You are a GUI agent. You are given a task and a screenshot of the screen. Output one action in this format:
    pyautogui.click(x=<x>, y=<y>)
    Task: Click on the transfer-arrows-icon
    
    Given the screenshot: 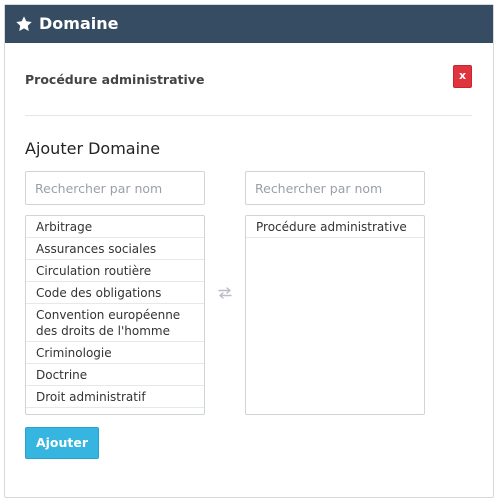 What is the action you would take?
    pyautogui.click(x=225, y=293)
    